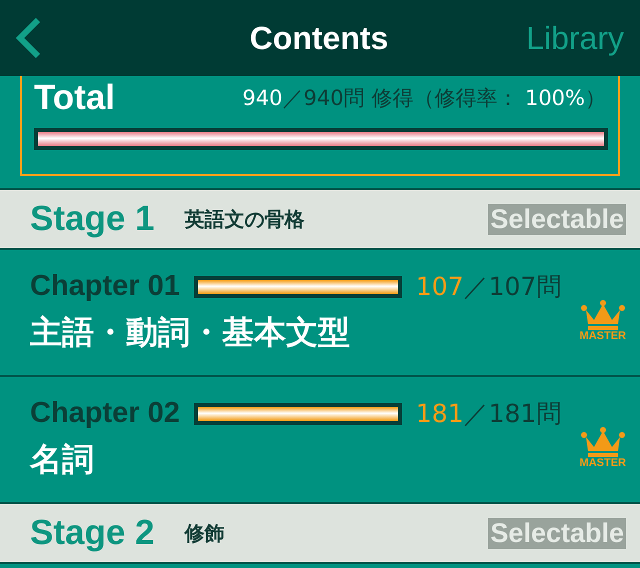  I want to click on chapter-title: Chapter 01, so click(105, 286).